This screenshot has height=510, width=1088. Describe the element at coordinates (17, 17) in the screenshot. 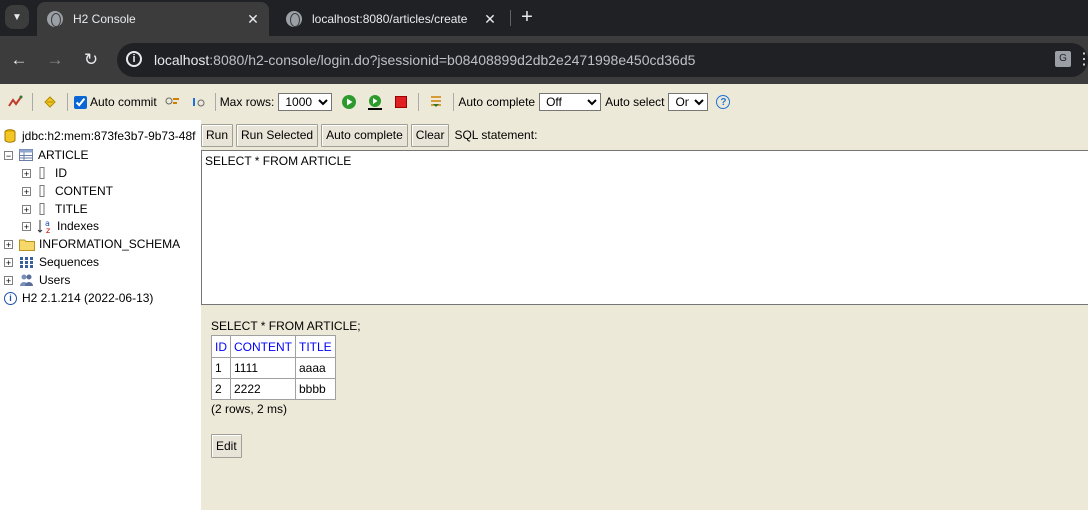

I see `tab-search-chevron-icon: ▼` at that location.